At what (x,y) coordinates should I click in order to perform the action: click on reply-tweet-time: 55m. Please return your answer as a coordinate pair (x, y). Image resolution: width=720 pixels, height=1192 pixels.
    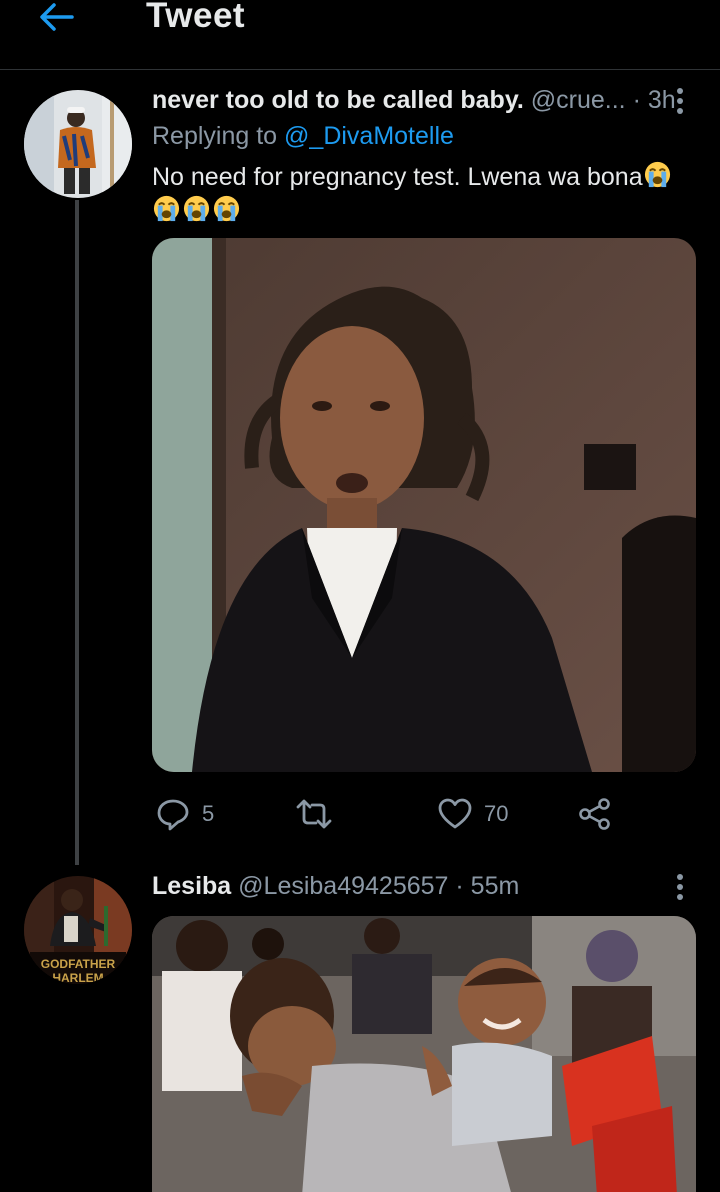
    Looking at the image, I should click on (495, 886).